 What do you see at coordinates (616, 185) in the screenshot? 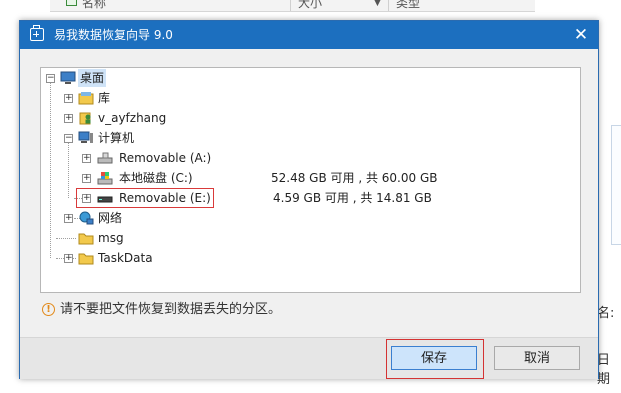
I see `background-panel` at bounding box center [616, 185].